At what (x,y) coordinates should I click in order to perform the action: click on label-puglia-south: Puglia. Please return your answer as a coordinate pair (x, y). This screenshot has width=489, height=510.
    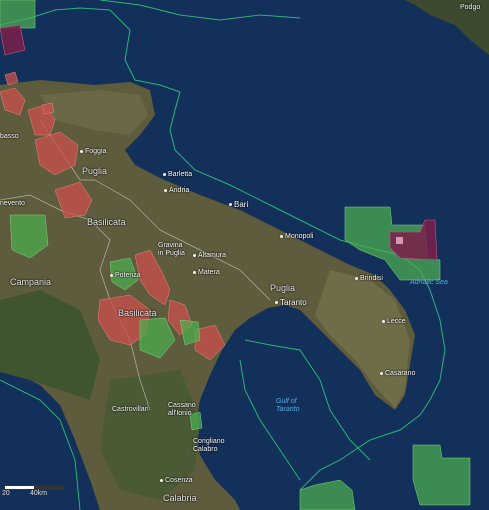
    Looking at the image, I should click on (283, 288).